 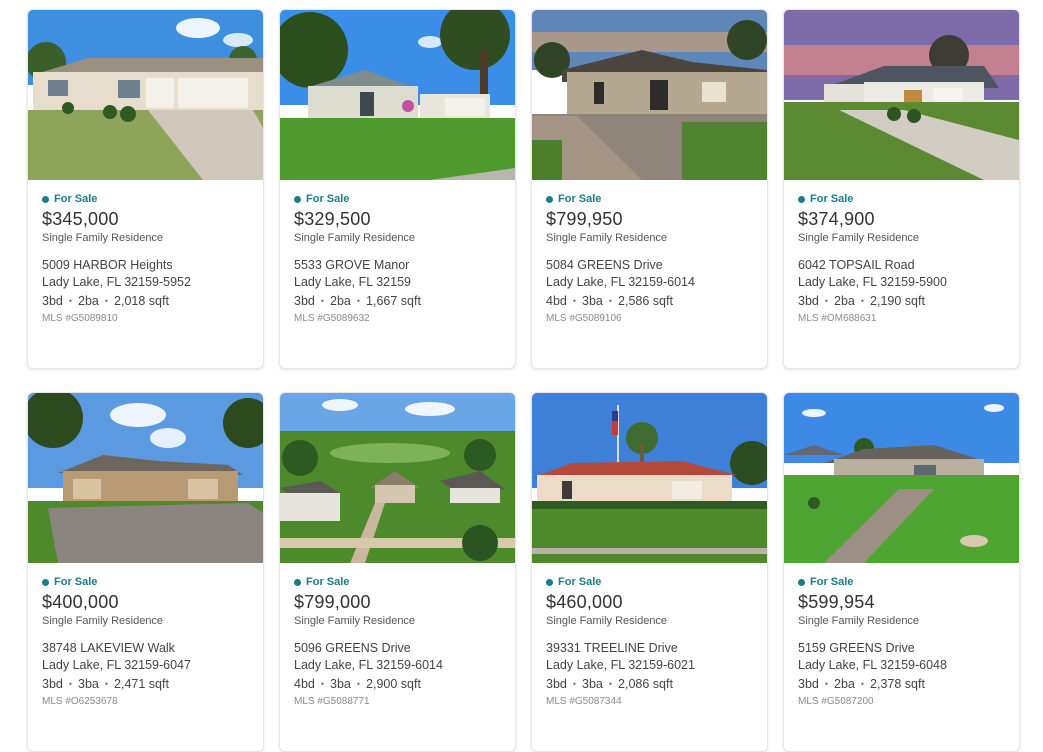 I want to click on mls-number: MLS #G5089106, so click(x=584, y=318).